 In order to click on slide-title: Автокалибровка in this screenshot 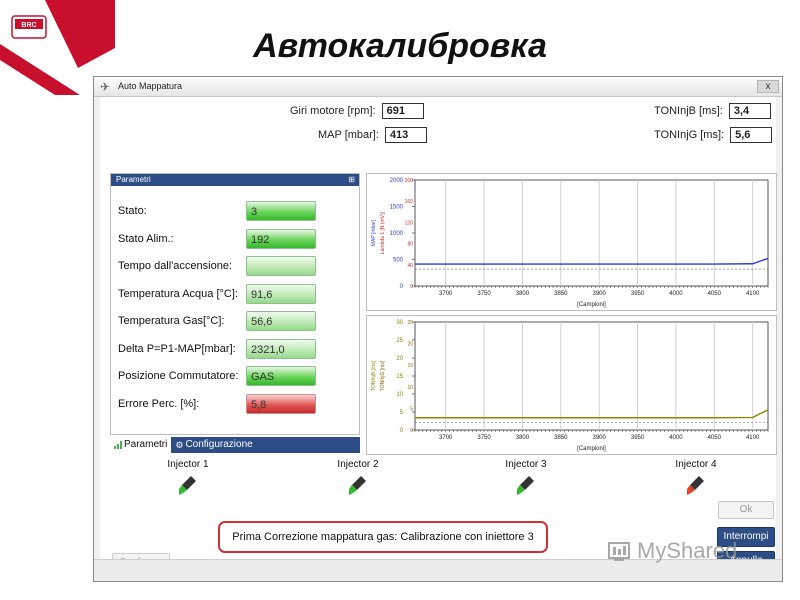, I will do `click(400, 46)`.